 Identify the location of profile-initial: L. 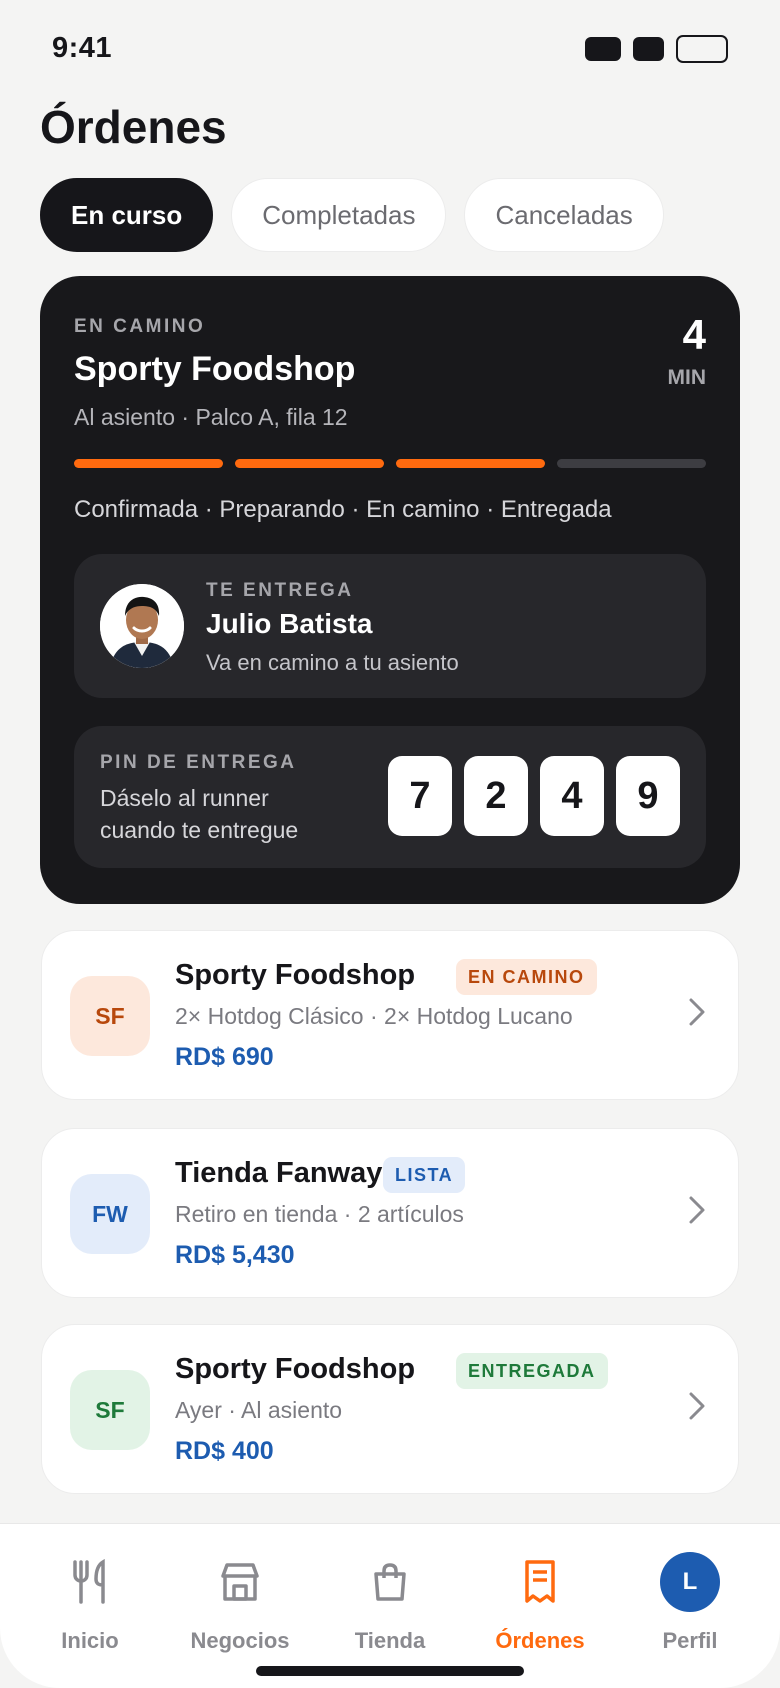
(690, 1582).